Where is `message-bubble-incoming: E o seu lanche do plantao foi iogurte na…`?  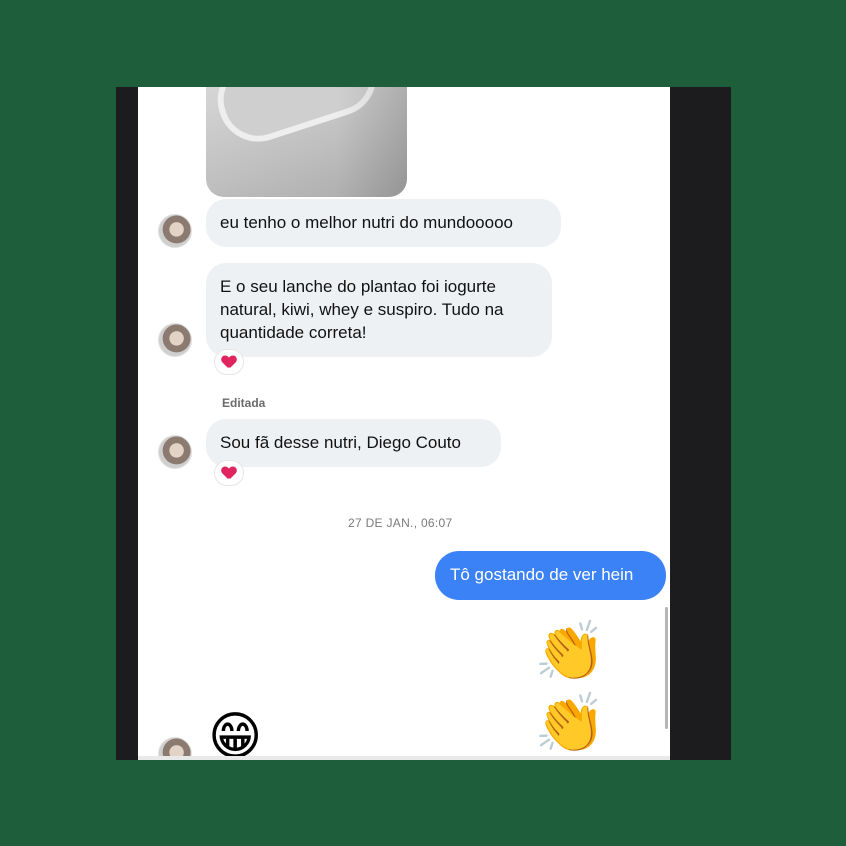
message-bubble-incoming: E o seu lanche do plantao foi iogurte na… is located at coordinates (379, 310).